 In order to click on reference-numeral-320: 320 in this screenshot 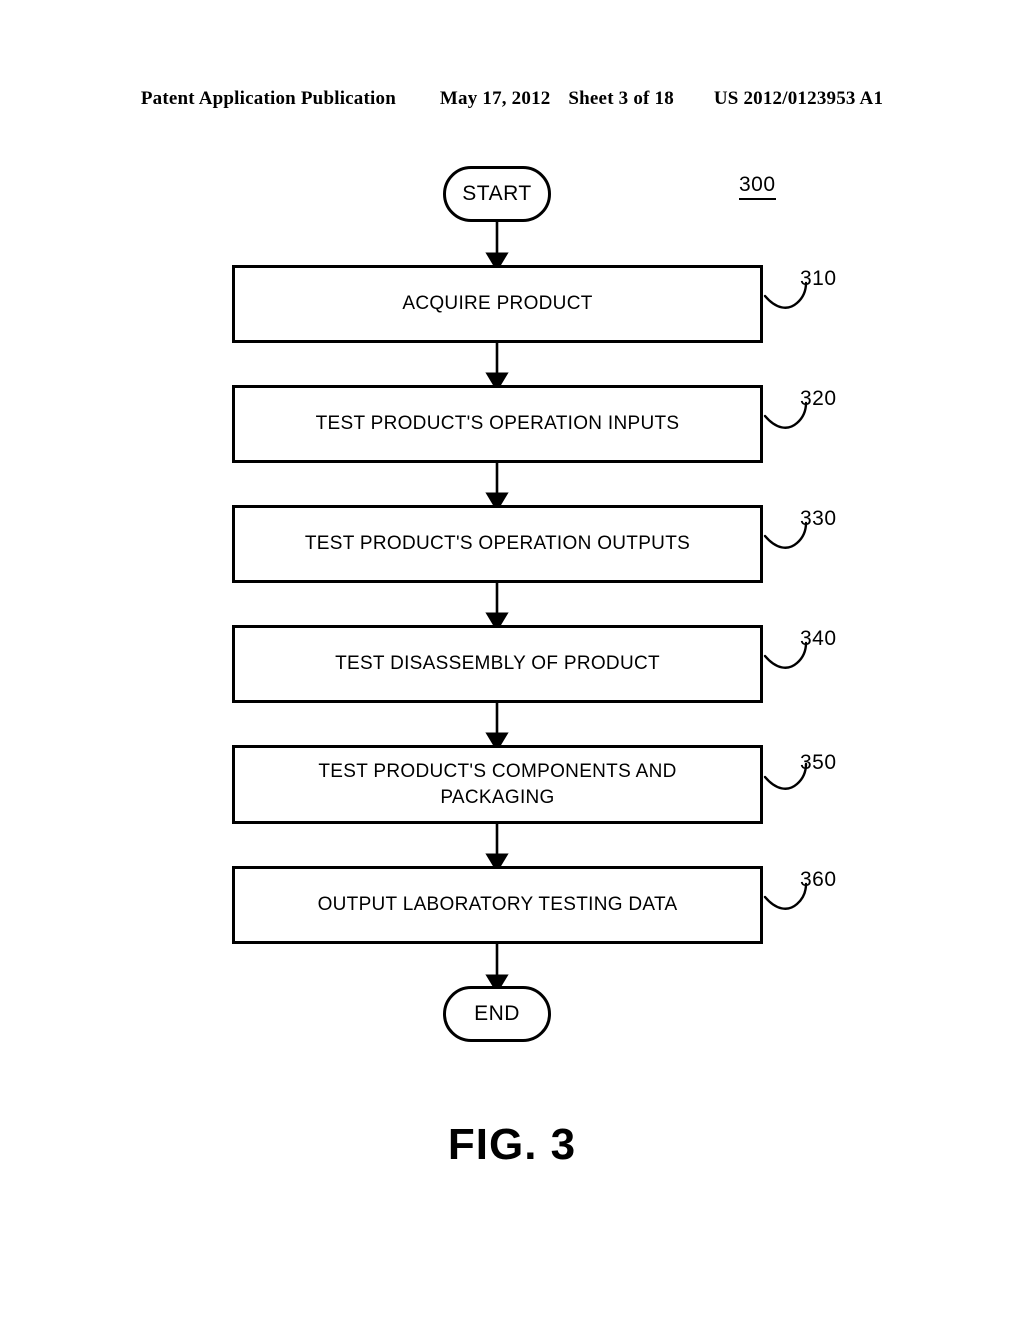, I will do `click(818, 398)`.